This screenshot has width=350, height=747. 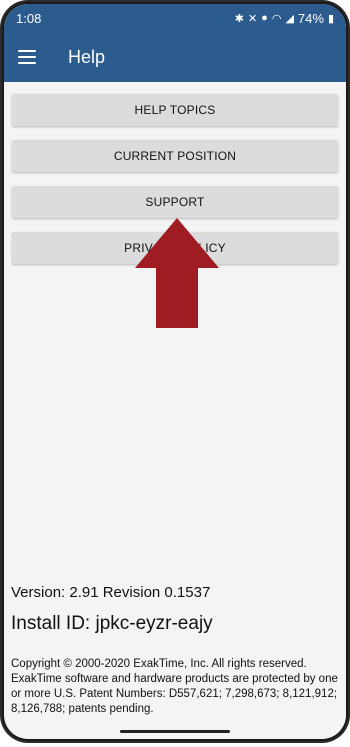 What do you see at coordinates (177, 273) in the screenshot?
I see `red-arrow-up-icon` at bounding box center [177, 273].